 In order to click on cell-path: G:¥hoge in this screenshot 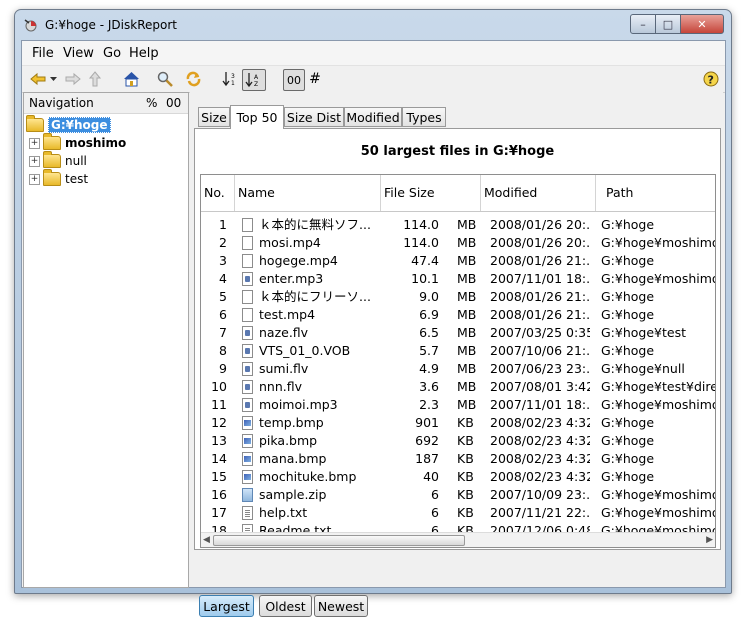, I will do `click(628, 440)`.